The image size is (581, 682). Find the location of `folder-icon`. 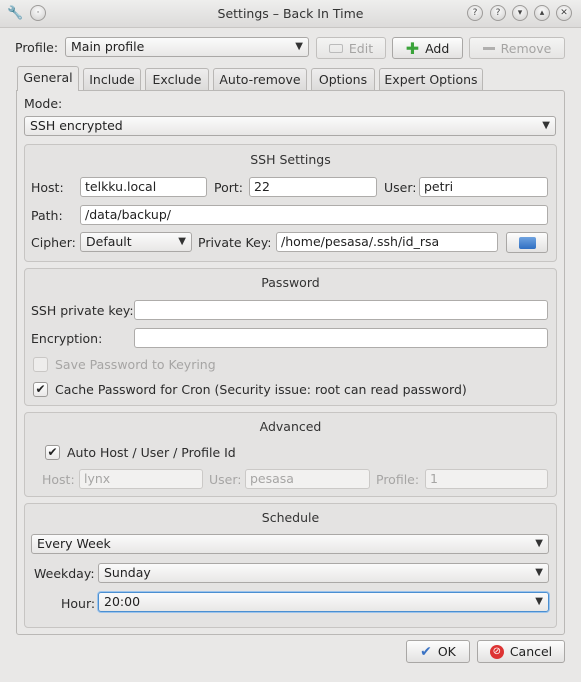

folder-icon is located at coordinates (527, 242).